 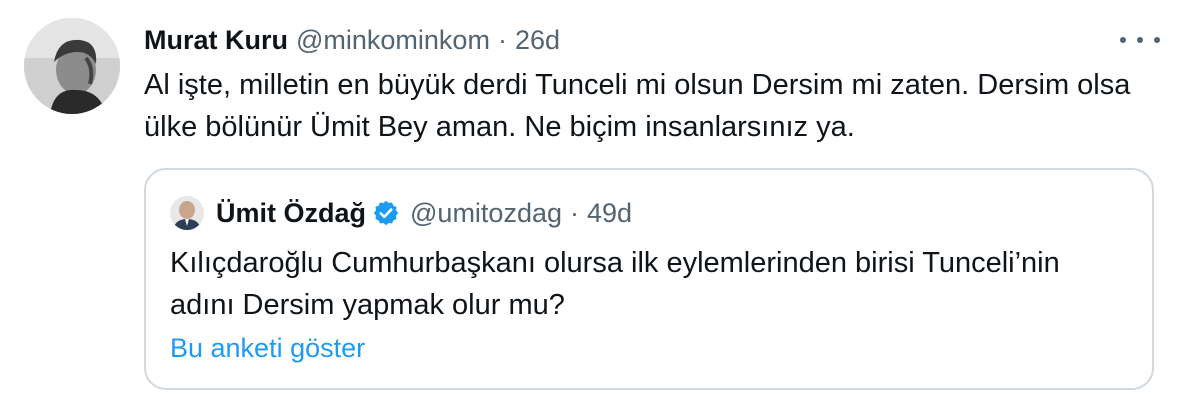 I want to click on tweet-header: Murat Kuru @minkominkom · 26d, so click(x=352, y=40).